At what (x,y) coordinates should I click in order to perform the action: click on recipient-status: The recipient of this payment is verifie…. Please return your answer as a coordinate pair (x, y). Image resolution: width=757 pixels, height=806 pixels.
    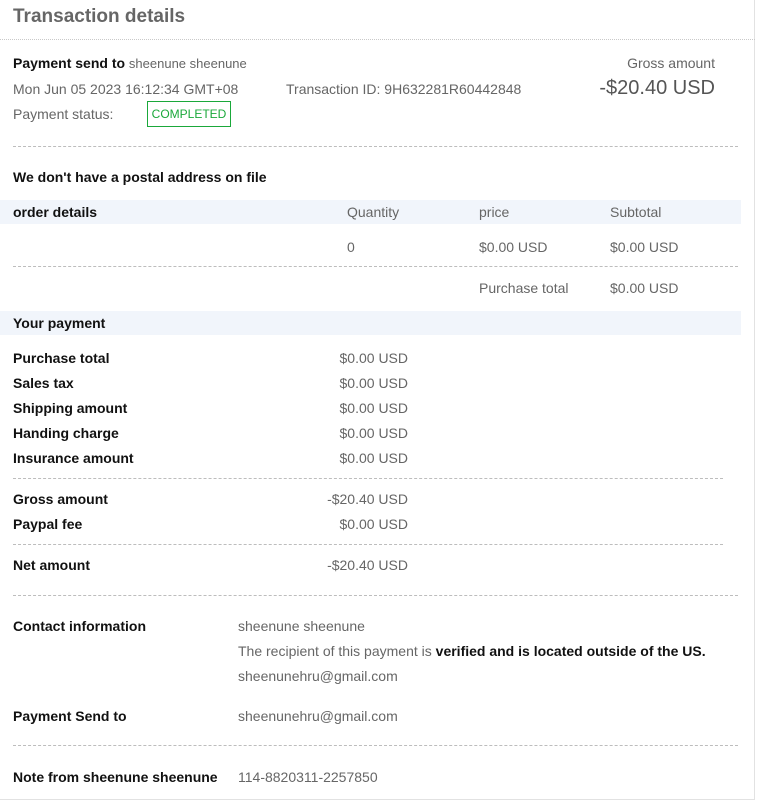
    Looking at the image, I should click on (472, 651).